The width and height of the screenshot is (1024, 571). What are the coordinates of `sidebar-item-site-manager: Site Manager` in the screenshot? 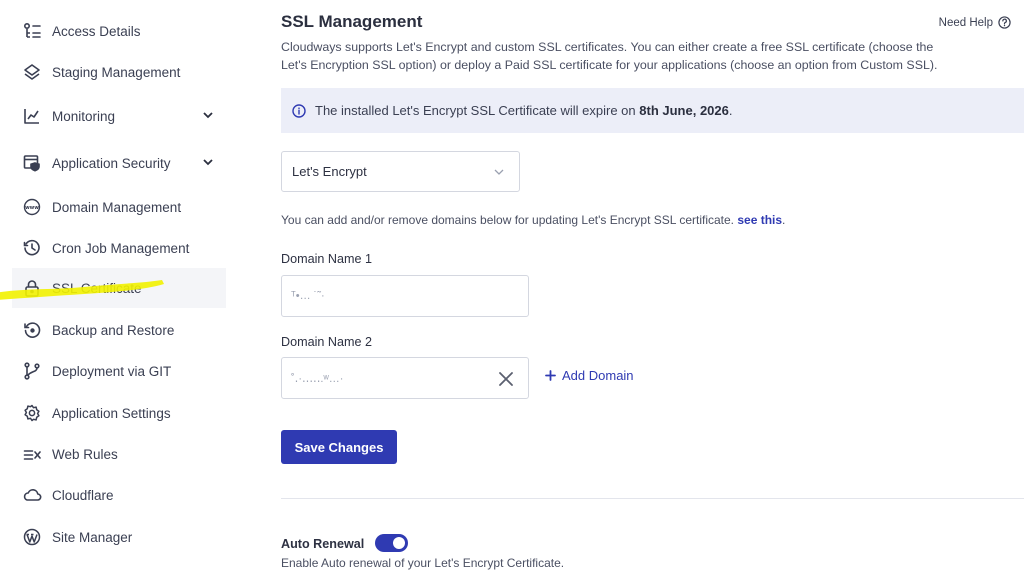 It's located at (119, 537).